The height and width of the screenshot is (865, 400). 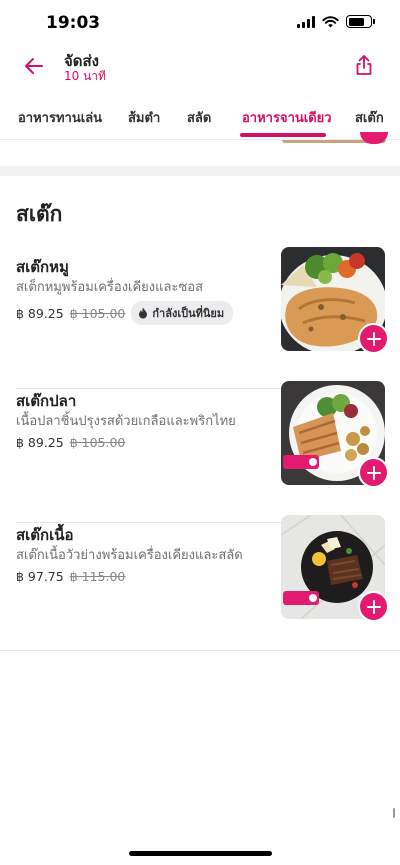 What do you see at coordinates (200, 650) in the screenshot?
I see `list-end-divider` at bounding box center [200, 650].